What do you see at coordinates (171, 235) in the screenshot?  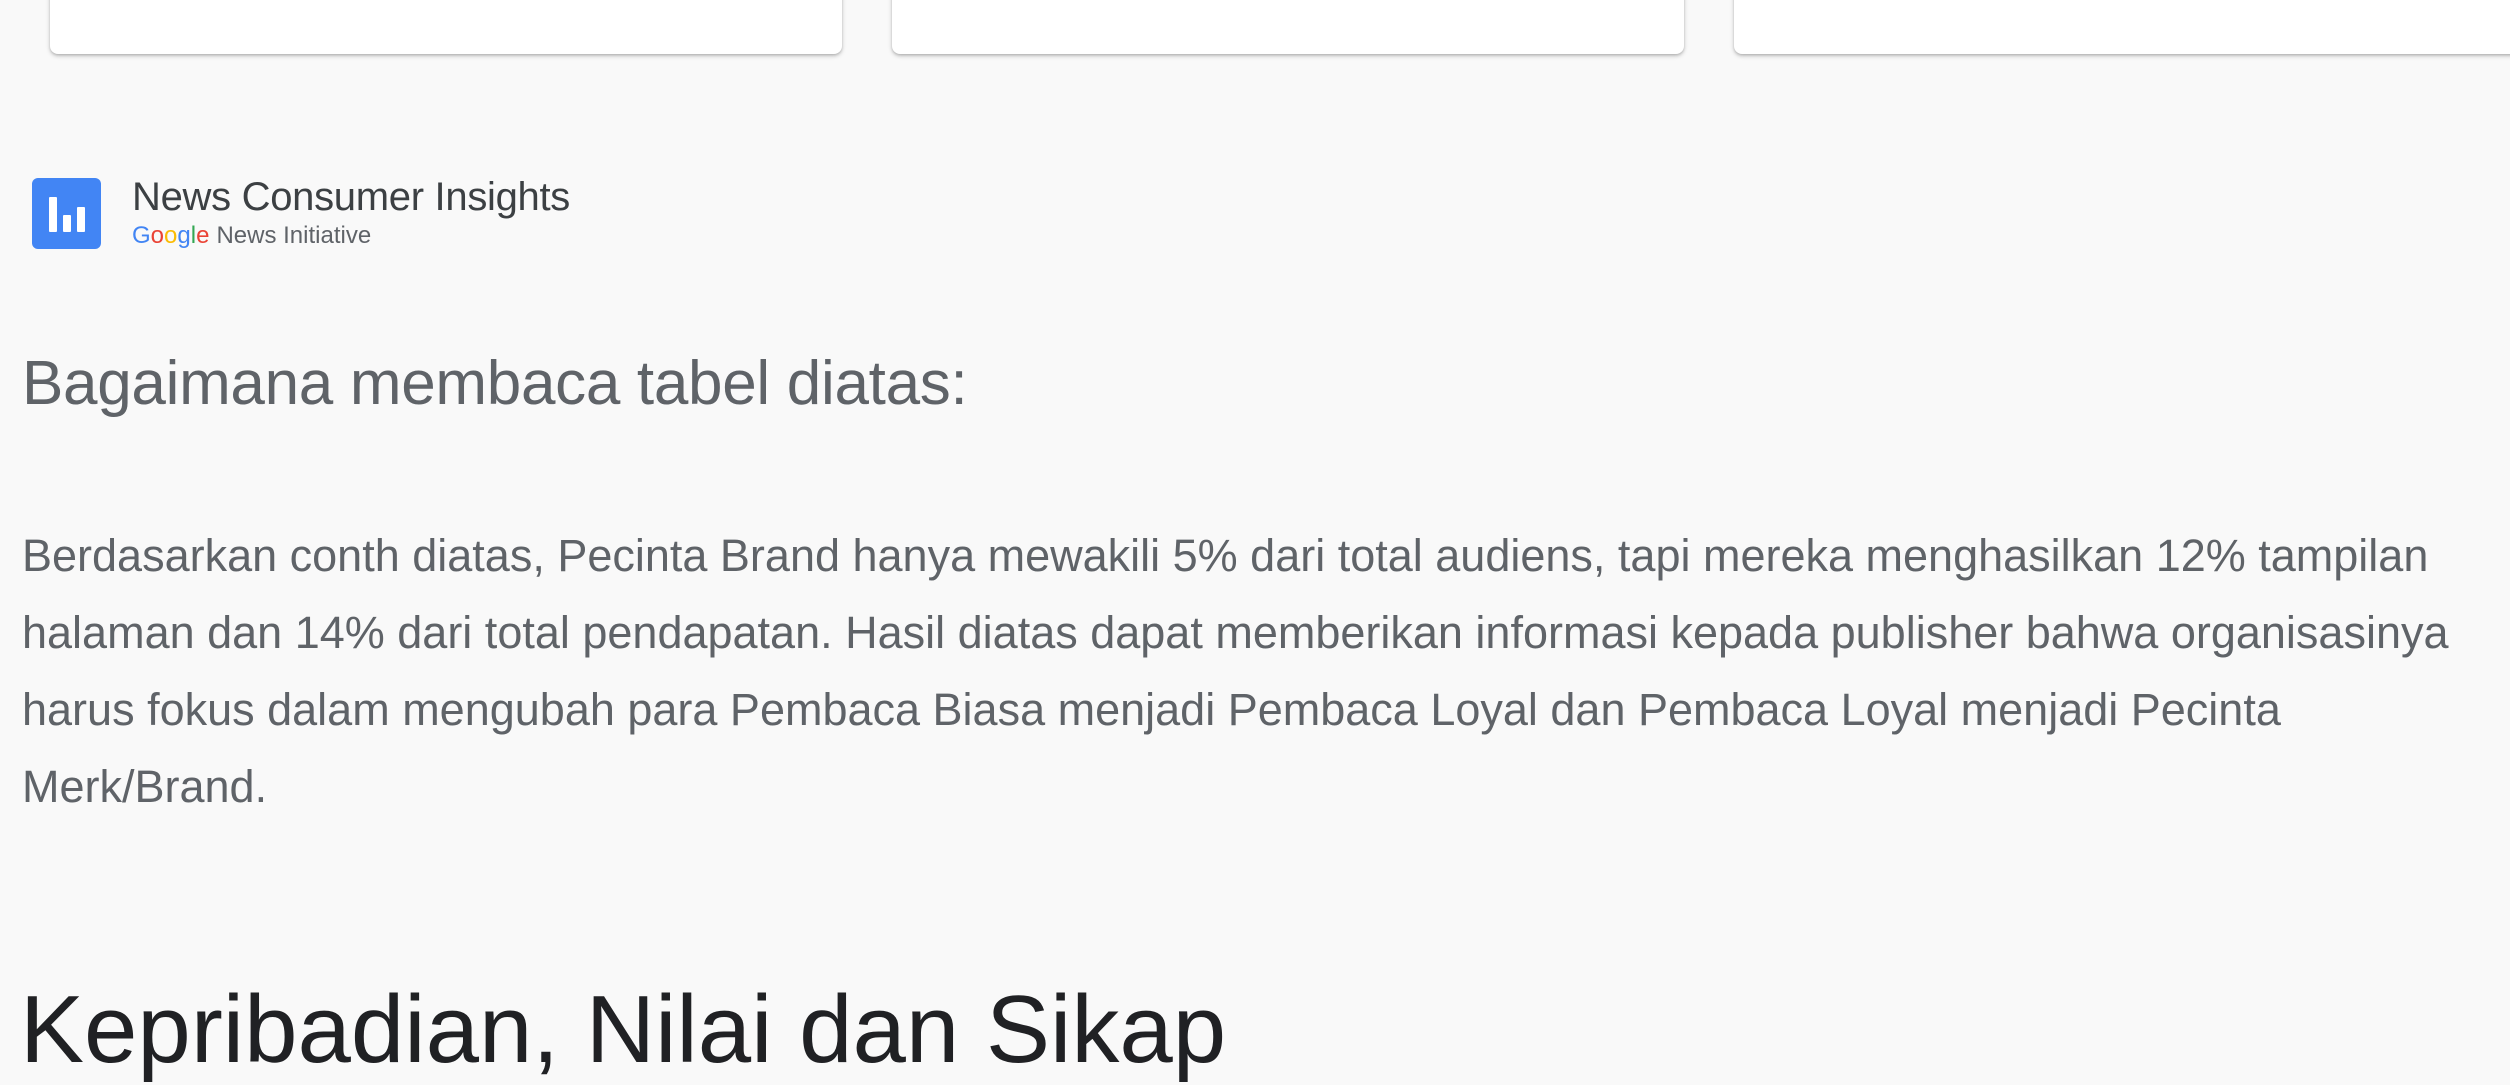 I see `google-wordmark: Google` at bounding box center [171, 235].